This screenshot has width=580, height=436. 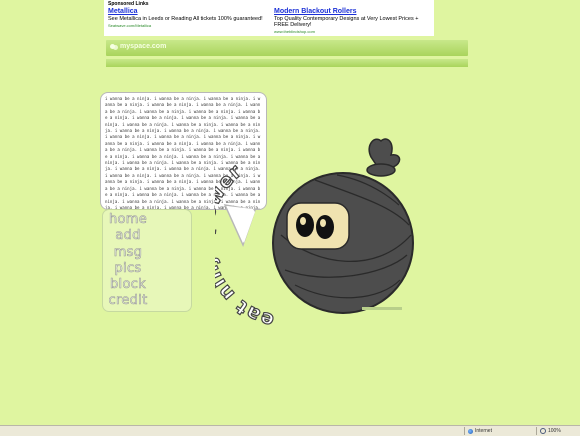 What do you see at coordinates (143, 46) in the screenshot?
I see `myspace-logo-text: myspace.com` at bounding box center [143, 46].